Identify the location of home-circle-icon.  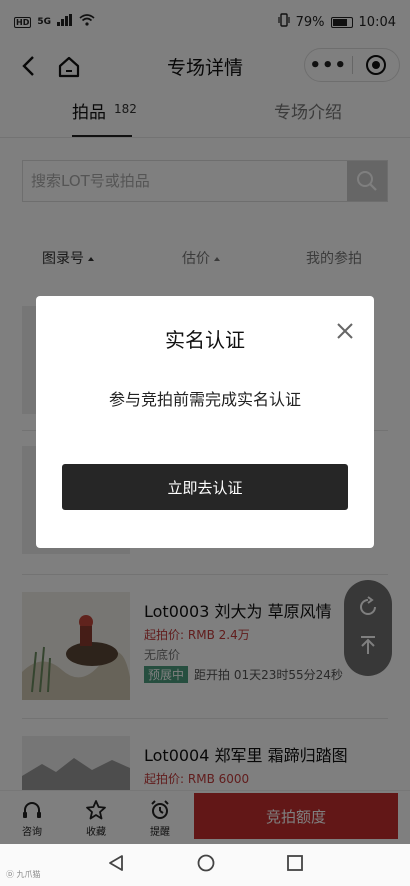
(206, 865).